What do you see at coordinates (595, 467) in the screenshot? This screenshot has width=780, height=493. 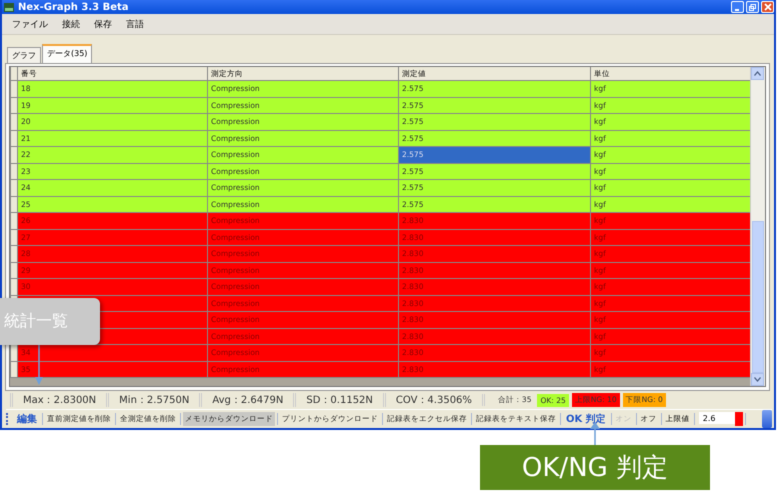 I see `callout: OK/NG 判定` at bounding box center [595, 467].